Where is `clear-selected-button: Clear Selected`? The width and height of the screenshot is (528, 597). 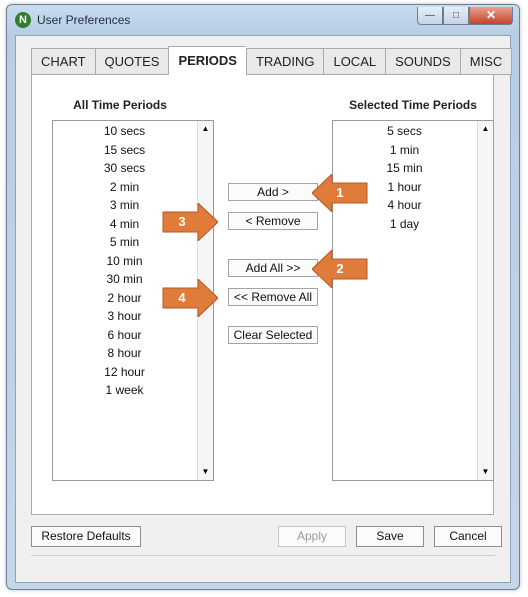
clear-selected-button: Clear Selected is located at coordinates (273, 335).